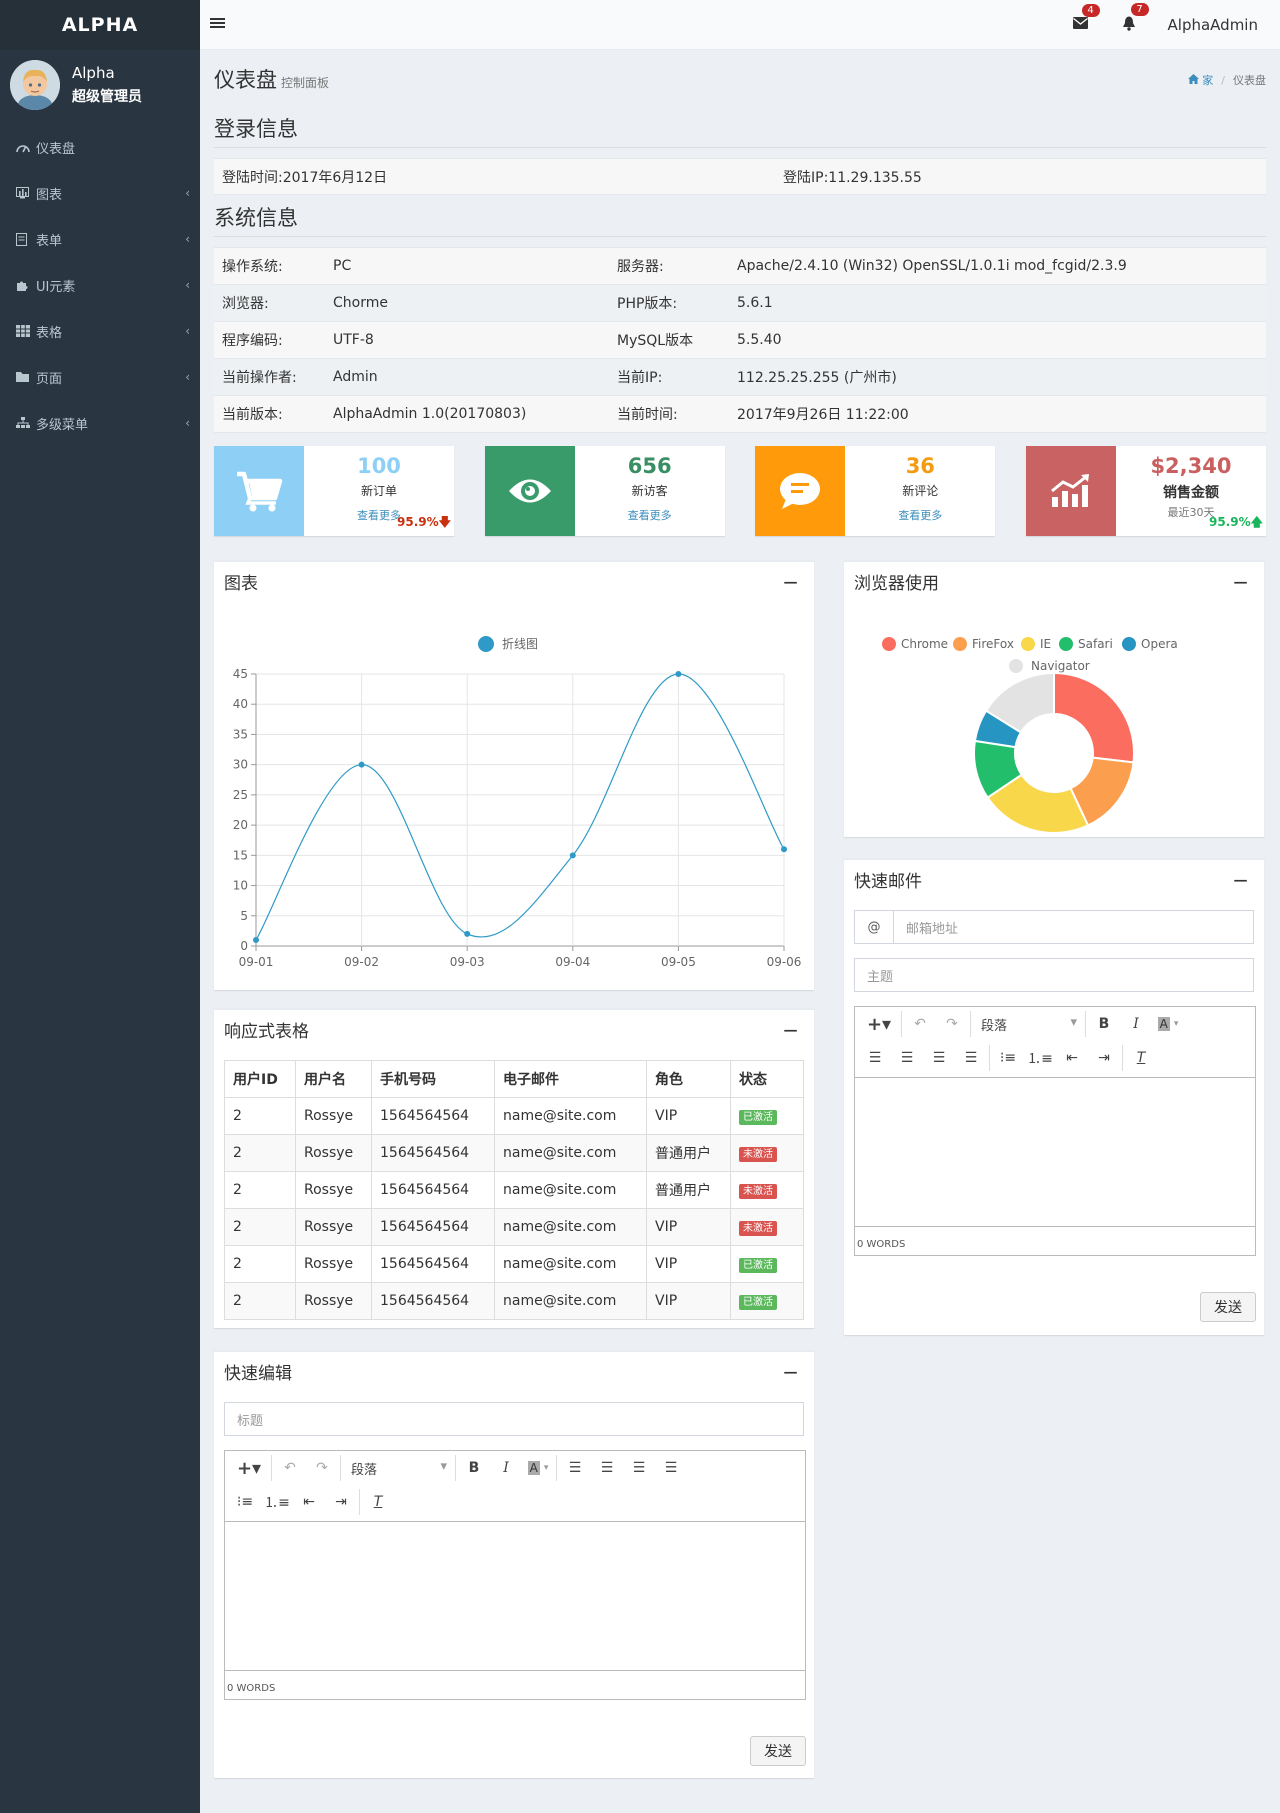 This screenshot has width=1280, height=1813. Describe the element at coordinates (1235, 522) in the screenshot. I see `stat-percent-up: 95.9%🡅` at that location.